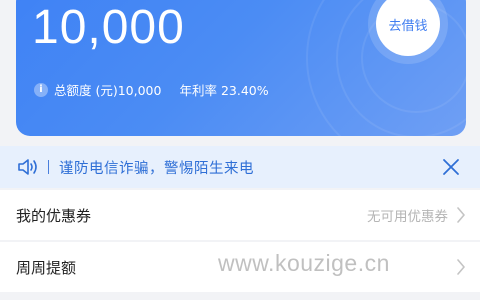  Describe the element at coordinates (41, 89) in the screenshot. I see `info-icon: i` at that location.